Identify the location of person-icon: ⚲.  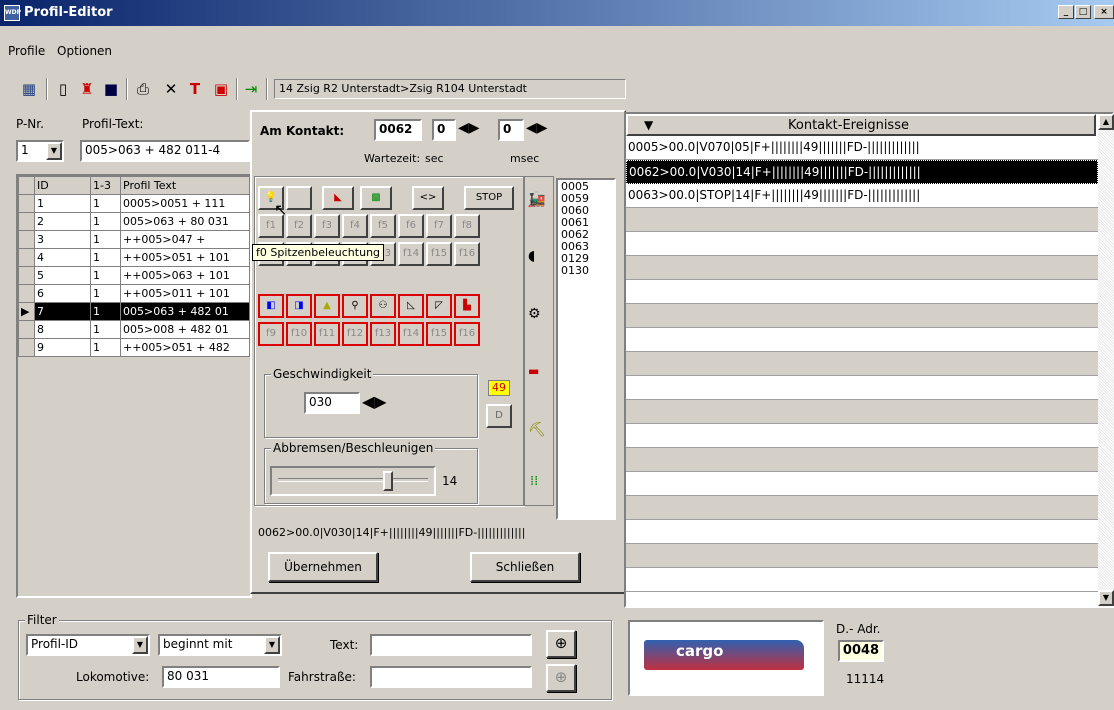
(355, 306).